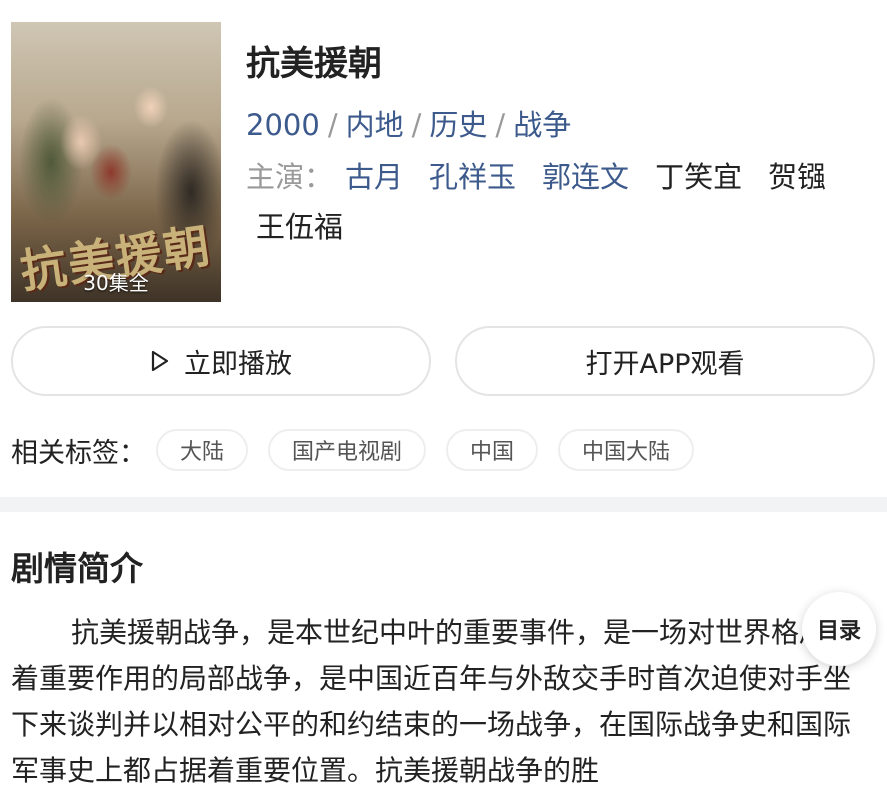 Image resolution: width=887 pixels, height=794 pixels. I want to click on show-title: 抗美援朝, so click(314, 64).